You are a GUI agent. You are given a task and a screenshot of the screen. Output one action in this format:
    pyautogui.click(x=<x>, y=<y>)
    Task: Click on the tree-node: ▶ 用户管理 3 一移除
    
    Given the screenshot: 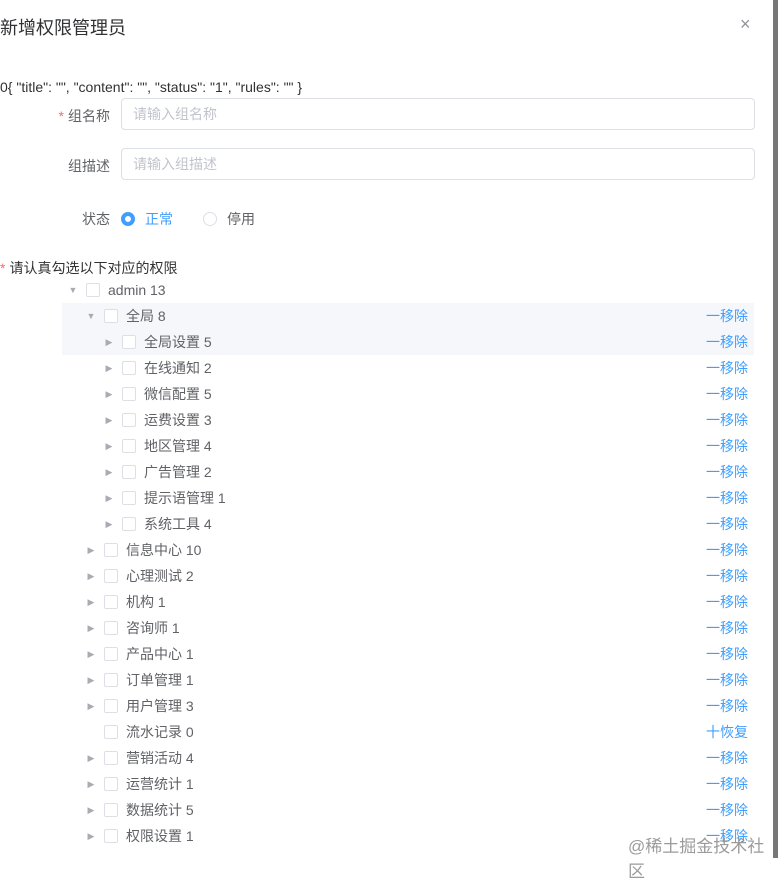 What is the action you would take?
    pyautogui.click(x=380, y=706)
    